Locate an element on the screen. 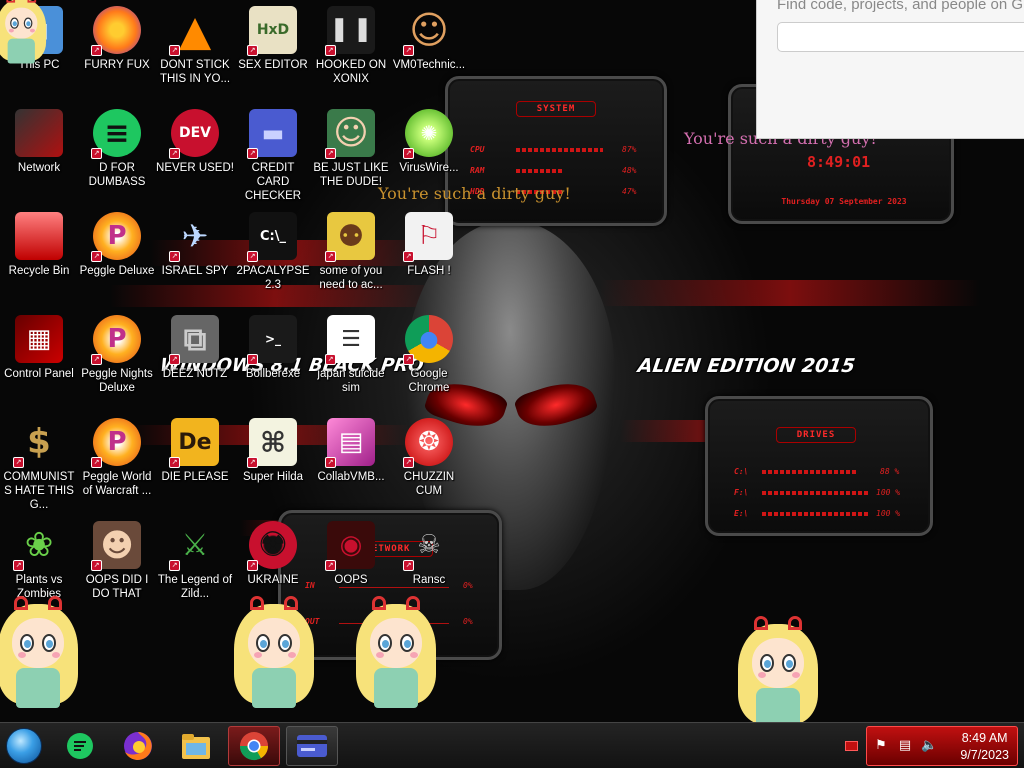 This screenshot has width=1024, height=768. desktop-icon-bollberexe: >_ ↗ Bollberexe is located at coordinates (273, 348).